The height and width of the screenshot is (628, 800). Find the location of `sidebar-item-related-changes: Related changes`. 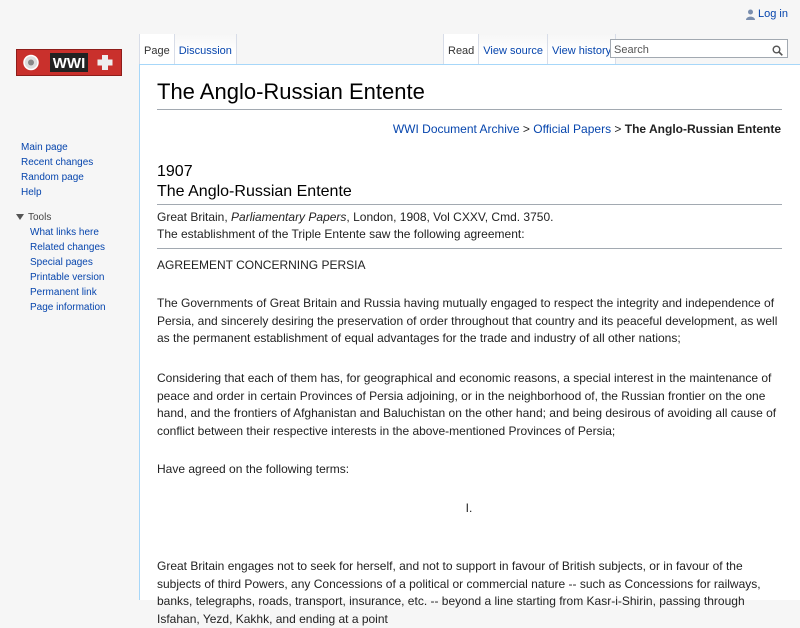

sidebar-item-related-changes: Related changes is located at coordinates (67, 247).